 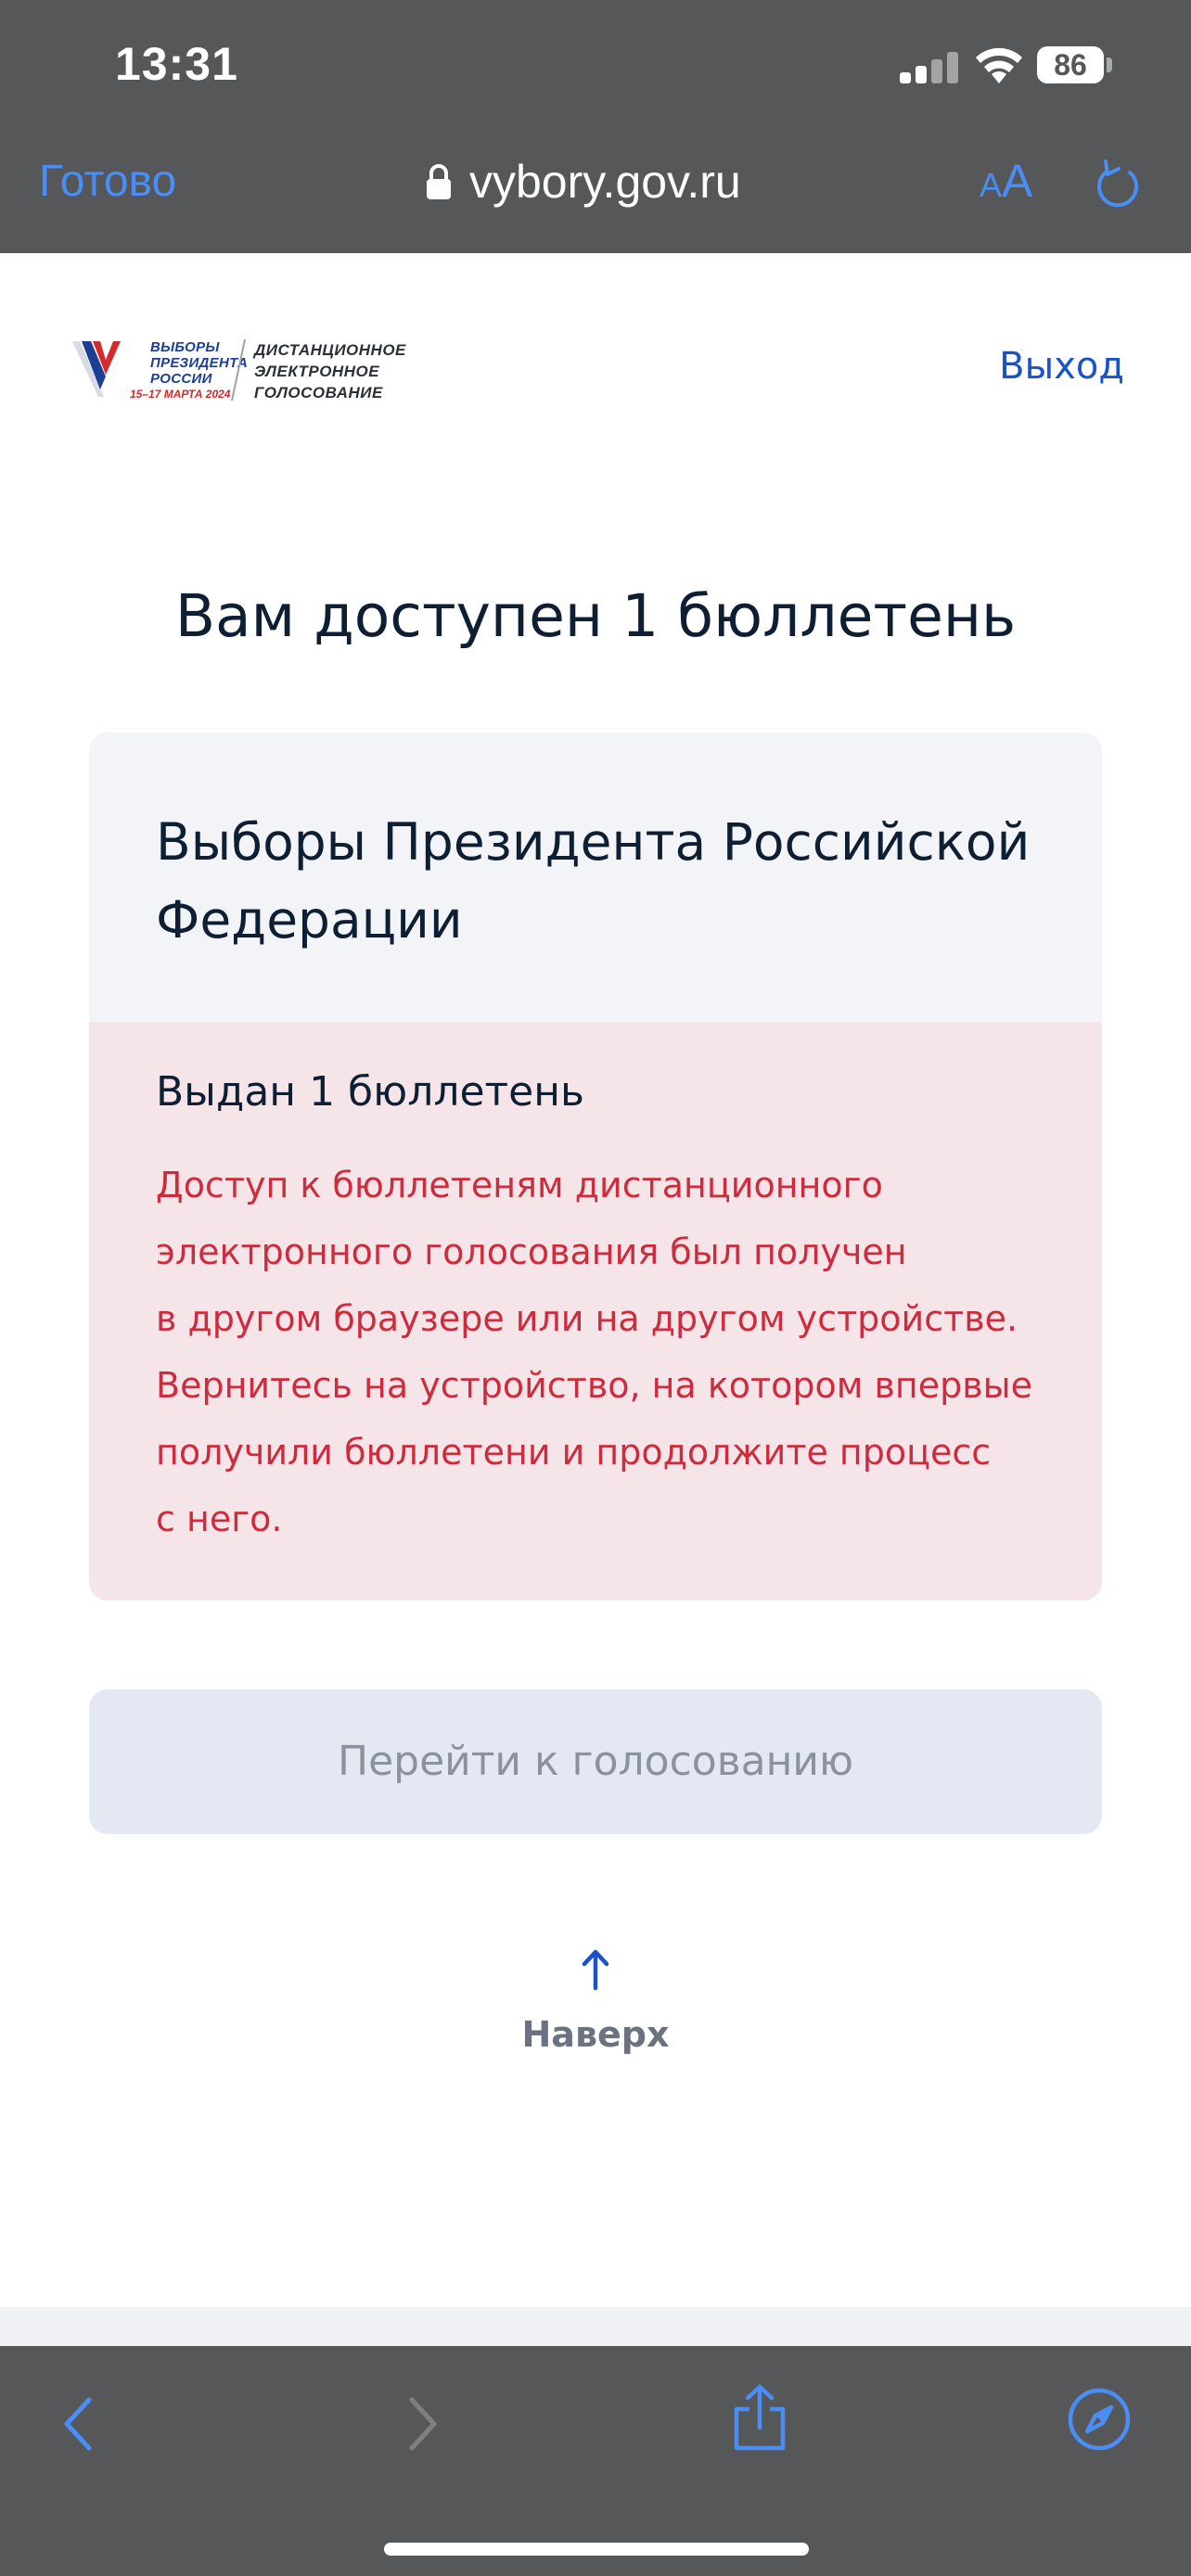 I want to click on issued-ballot-count: Выдан 1 бюллетень, so click(x=370, y=1092).